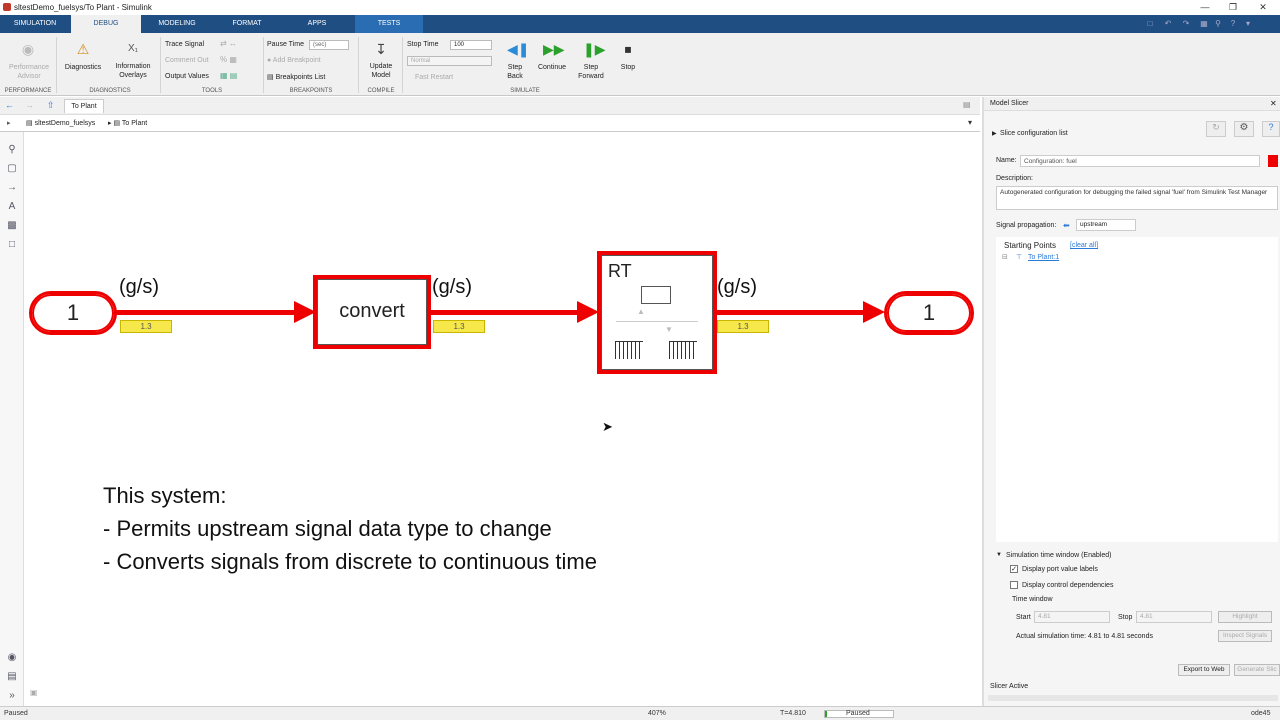 The height and width of the screenshot is (720, 1280). What do you see at coordinates (929, 313) in the screenshot?
I see `outport-block: 1` at bounding box center [929, 313].